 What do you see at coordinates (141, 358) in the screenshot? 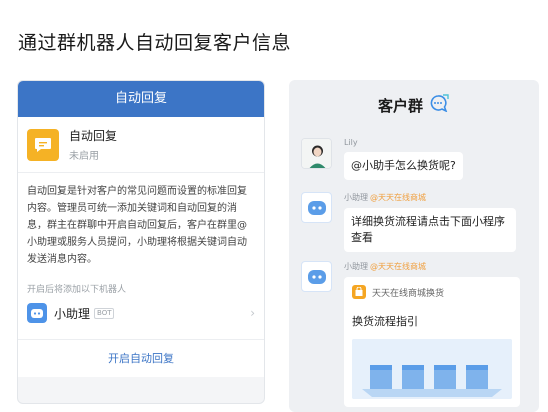
I see `enable-auto-reply-button: 开启自动回复` at bounding box center [141, 358].